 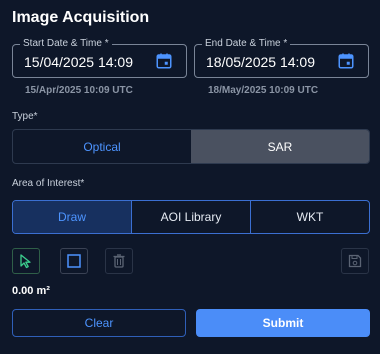 What do you see at coordinates (102, 146) in the screenshot?
I see `type-option-optical: Optical` at bounding box center [102, 146].